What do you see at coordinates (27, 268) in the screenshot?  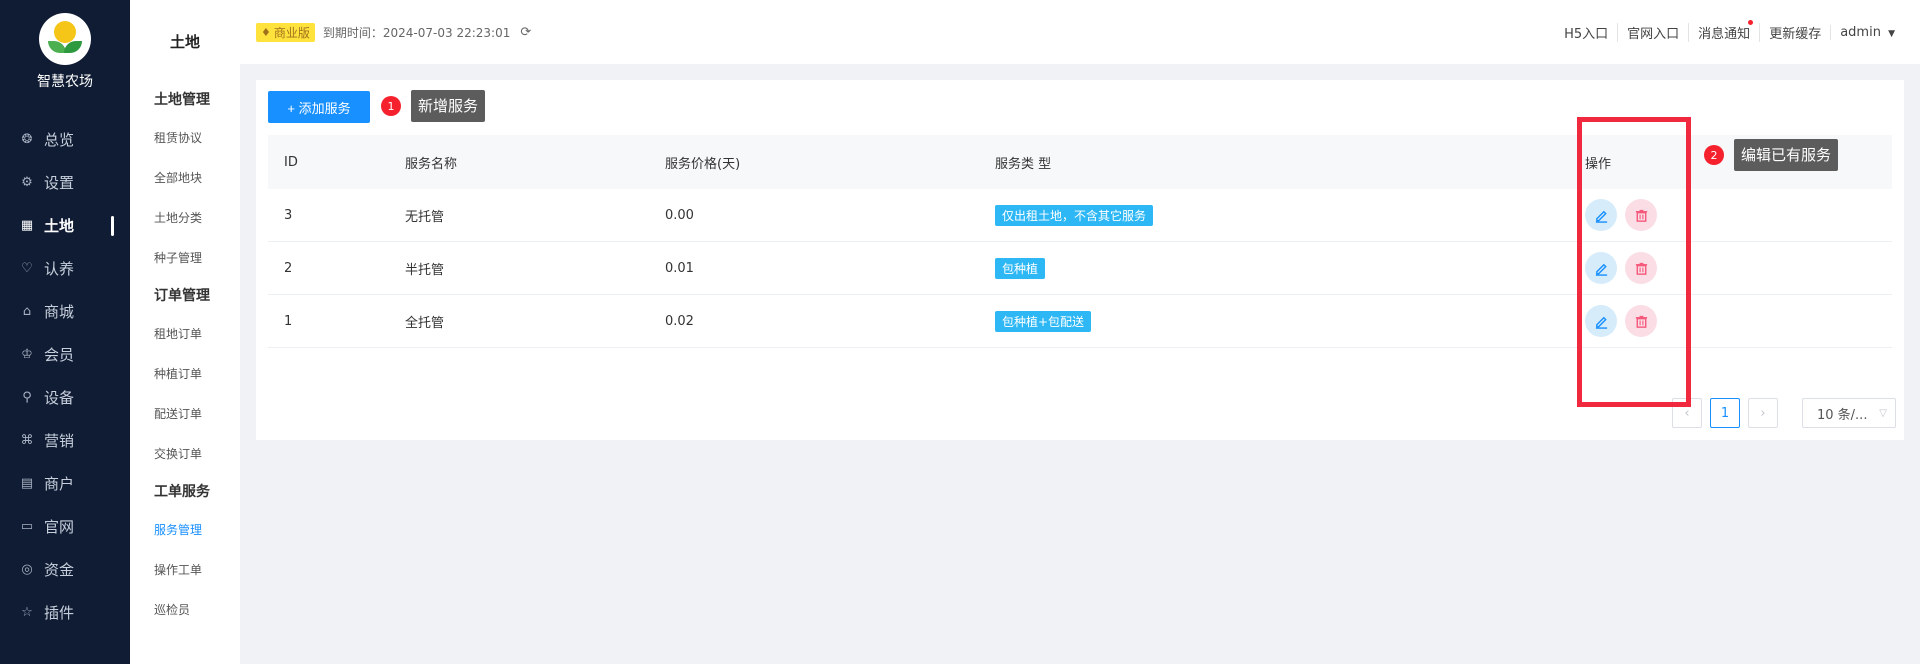 I see `heart-icon: ♡` at bounding box center [27, 268].